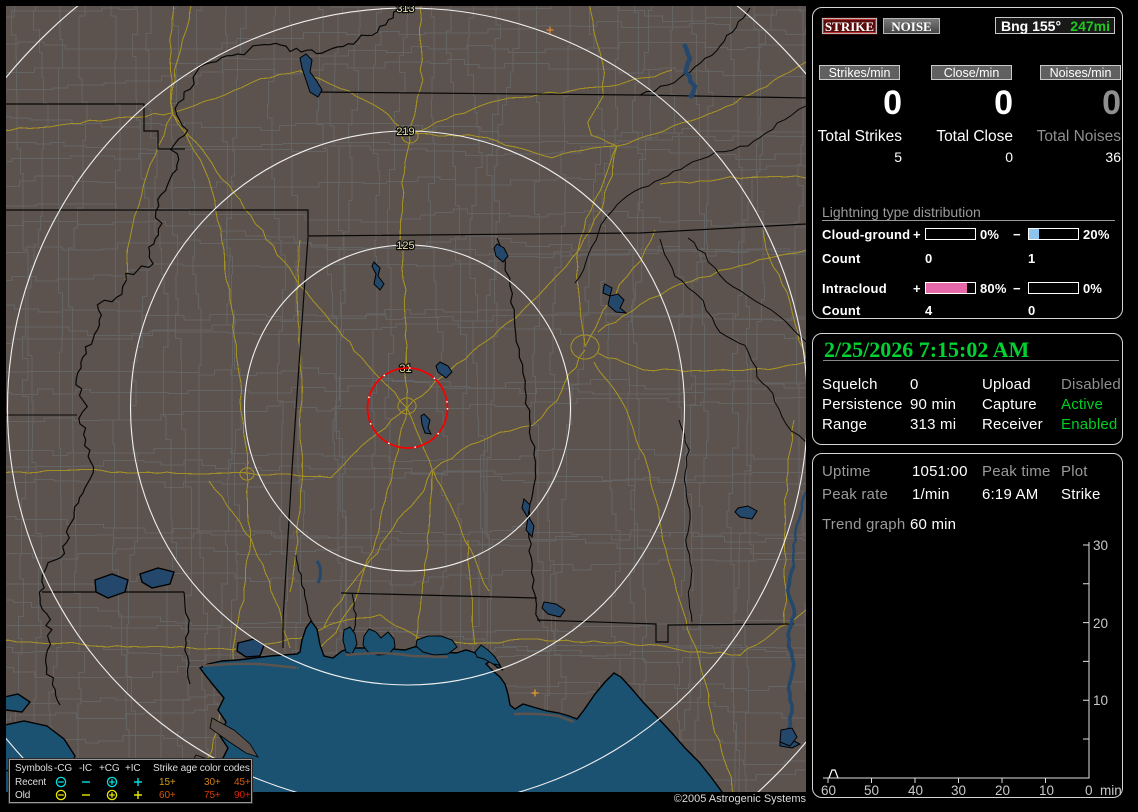 This screenshot has height=812, width=1138. What do you see at coordinates (405, 132) in the screenshot?
I see `svg-text: 219` at bounding box center [405, 132].